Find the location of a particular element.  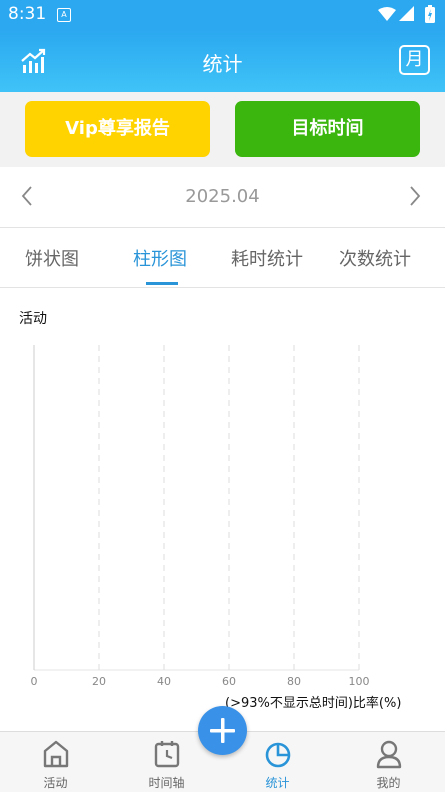

chart-tabs: 饼状图 柱形图 耗时统计 次数统计 is located at coordinates (222, 257).